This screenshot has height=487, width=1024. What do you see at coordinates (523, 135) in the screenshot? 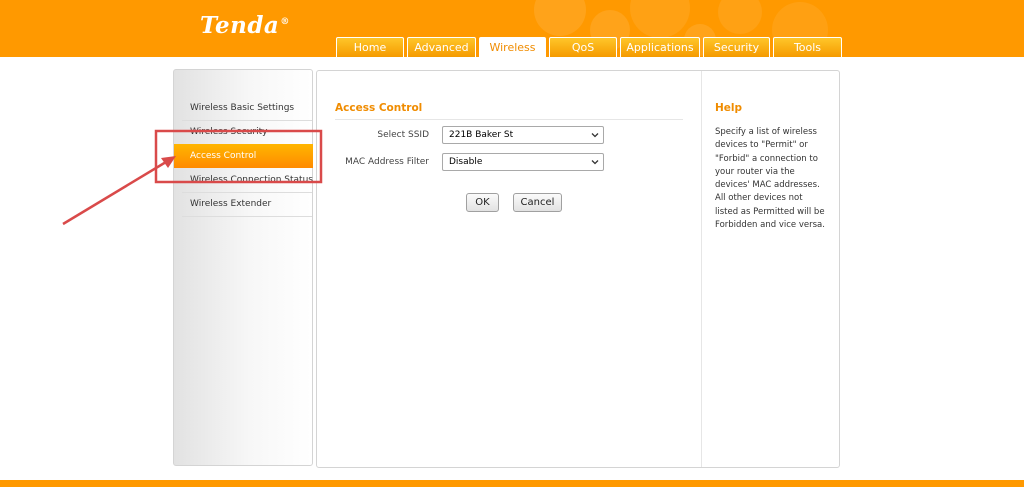
I see `ssid-select: 221B Baker St` at bounding box center [523, 135].